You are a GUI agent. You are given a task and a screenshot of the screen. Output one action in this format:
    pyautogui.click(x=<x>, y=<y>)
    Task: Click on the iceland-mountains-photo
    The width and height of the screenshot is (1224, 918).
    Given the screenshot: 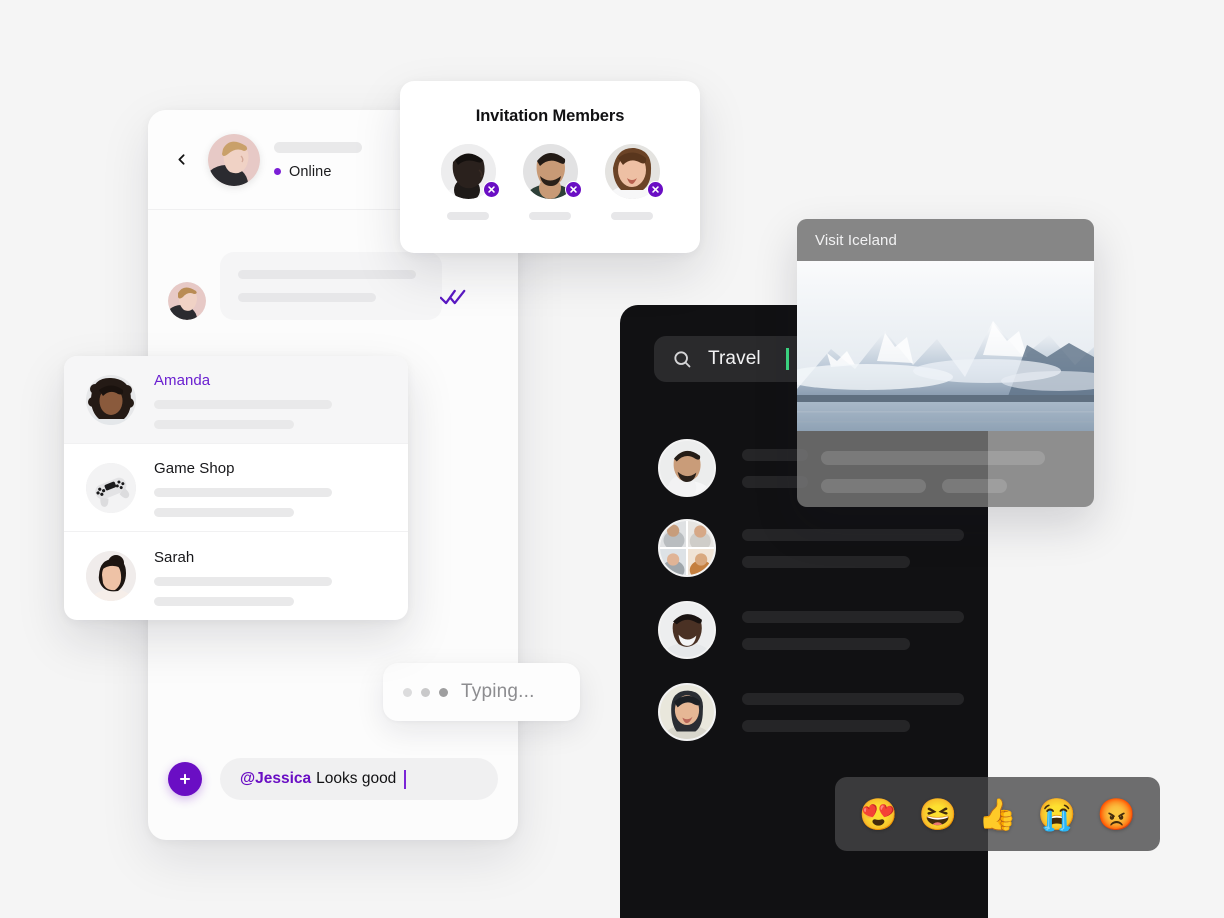 What is the action you would take?
    pyautogui.click(x=945, y=346)
    